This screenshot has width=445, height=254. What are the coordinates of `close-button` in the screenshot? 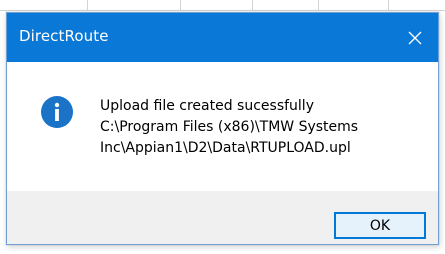 It's located at (415, 37).